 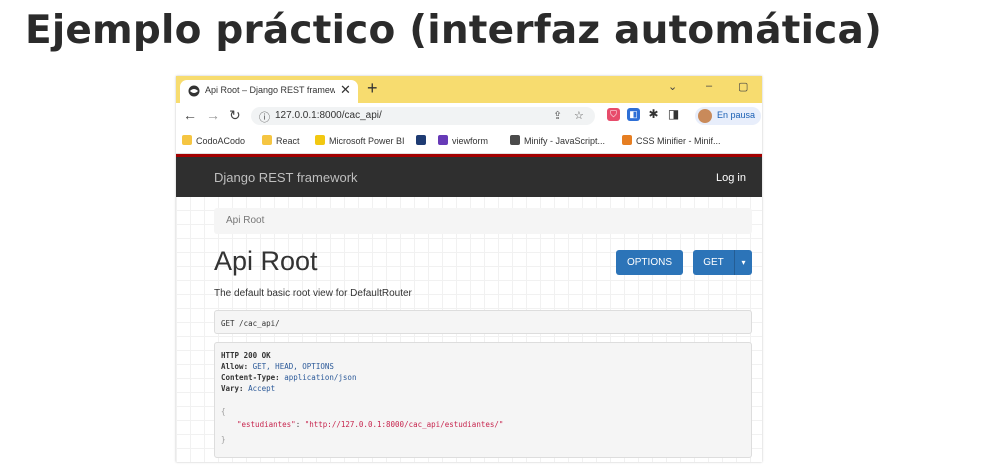 What do you see at coordinates (483, 221) in the screenshot?
I see `breadcrumb: Api Root` at bounding box center [483, 221].